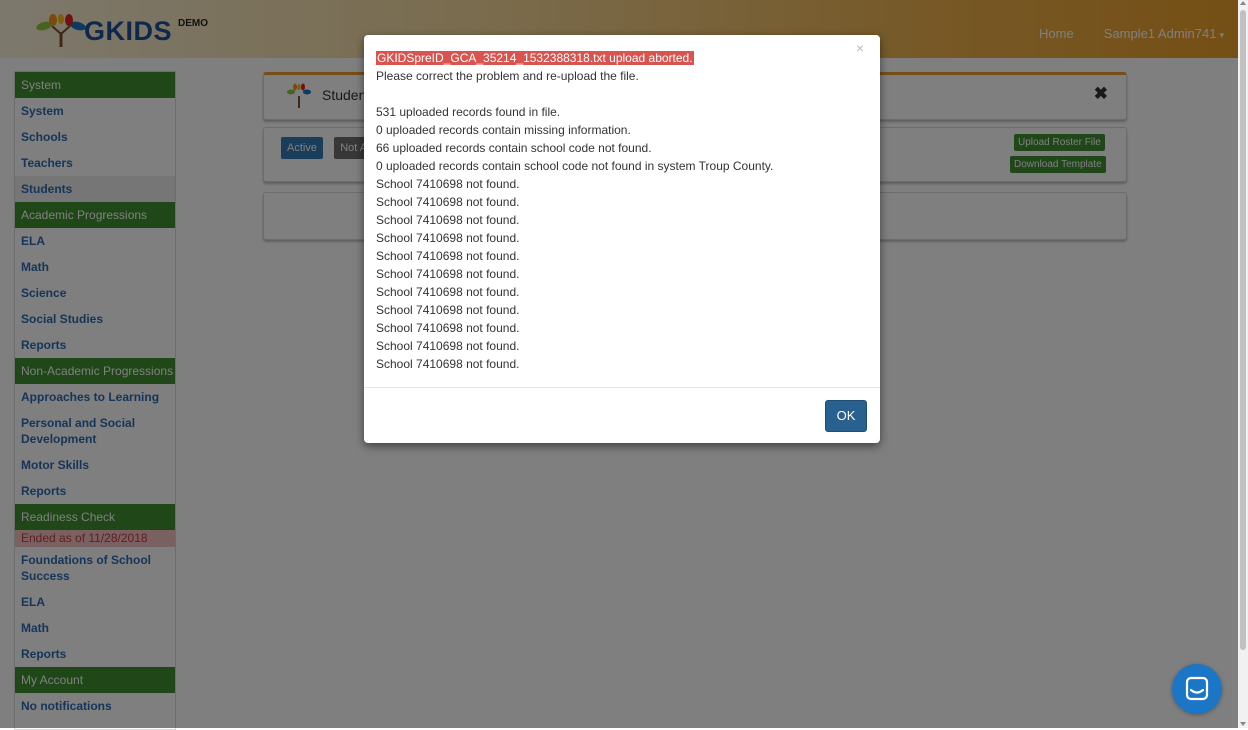  I want to click on scroll-thumb, so click(1243, 330).